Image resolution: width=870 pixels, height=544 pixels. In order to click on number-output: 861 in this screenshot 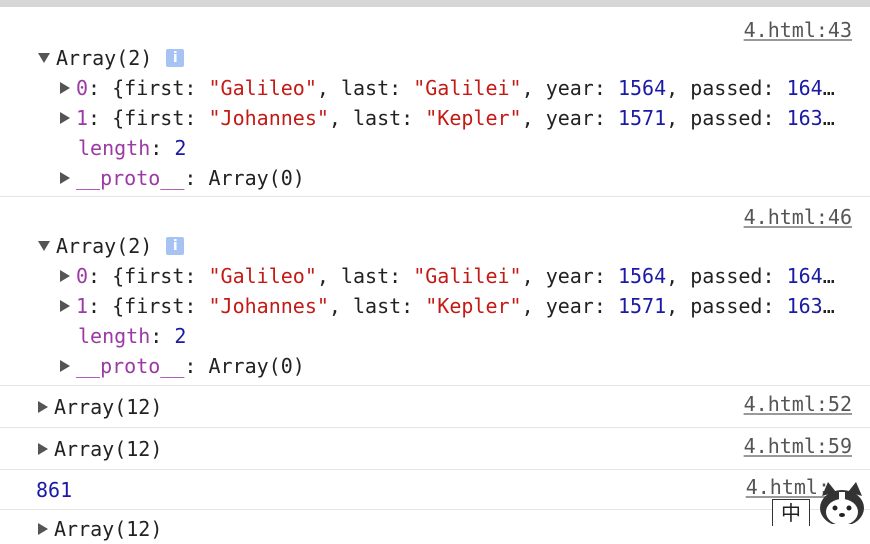, I will do `click(54, 490)`.